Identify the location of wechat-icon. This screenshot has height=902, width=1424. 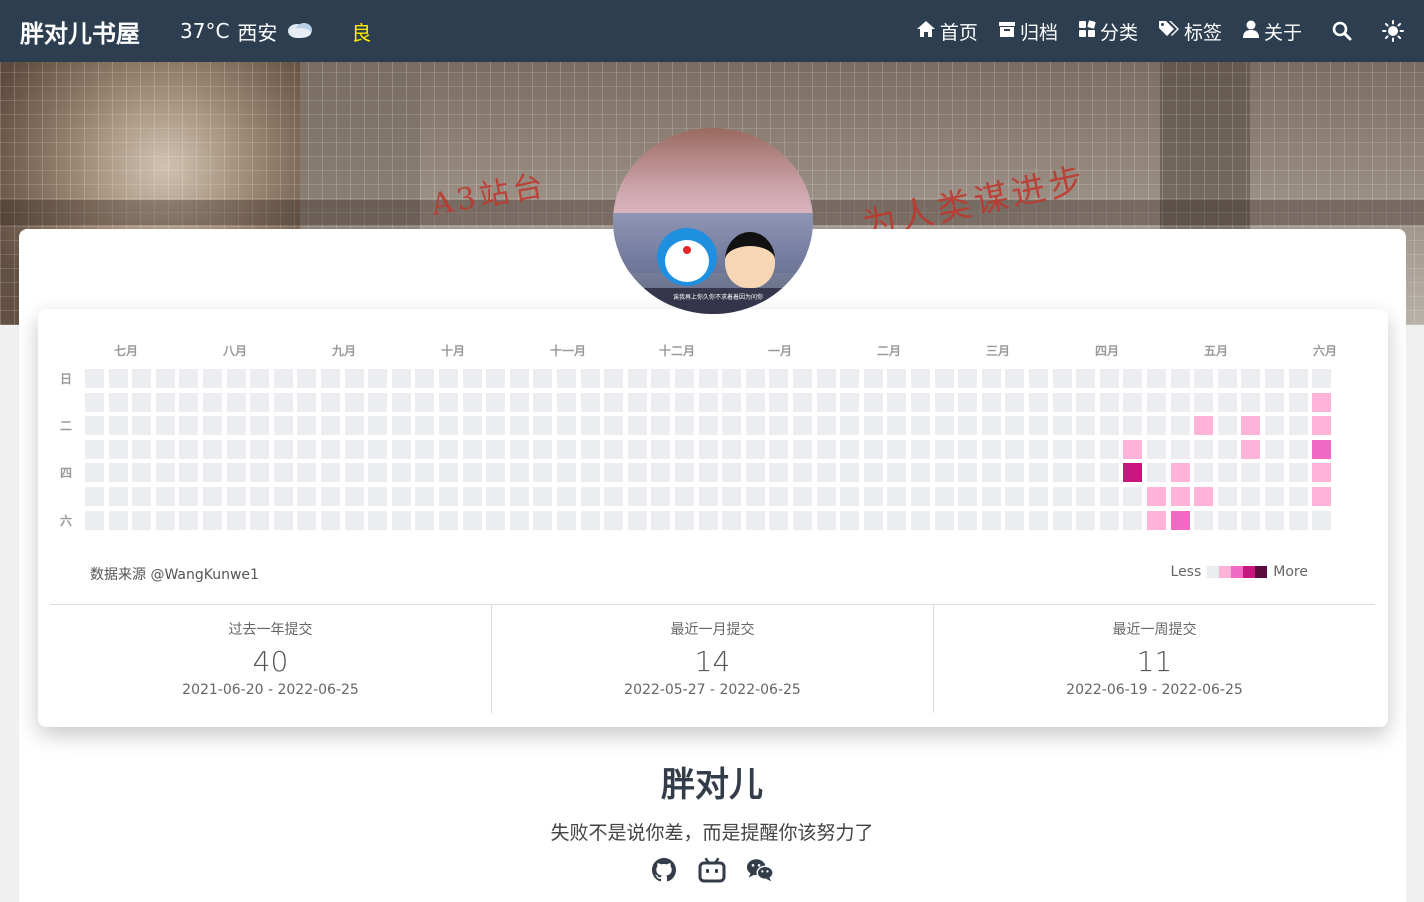
(760, 870).